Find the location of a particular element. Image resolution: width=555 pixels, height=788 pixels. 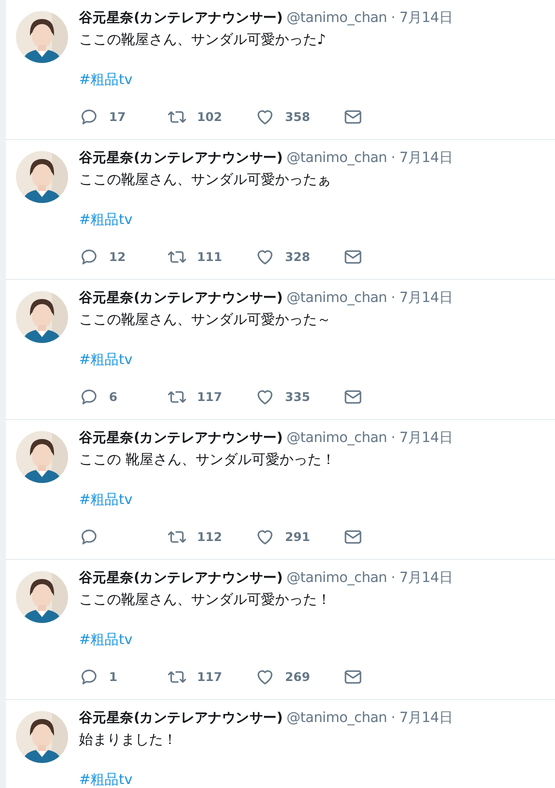

tweet-text: ここの靴屋さん、サンダル可愛かった～ is located at coordinates (205, 320).